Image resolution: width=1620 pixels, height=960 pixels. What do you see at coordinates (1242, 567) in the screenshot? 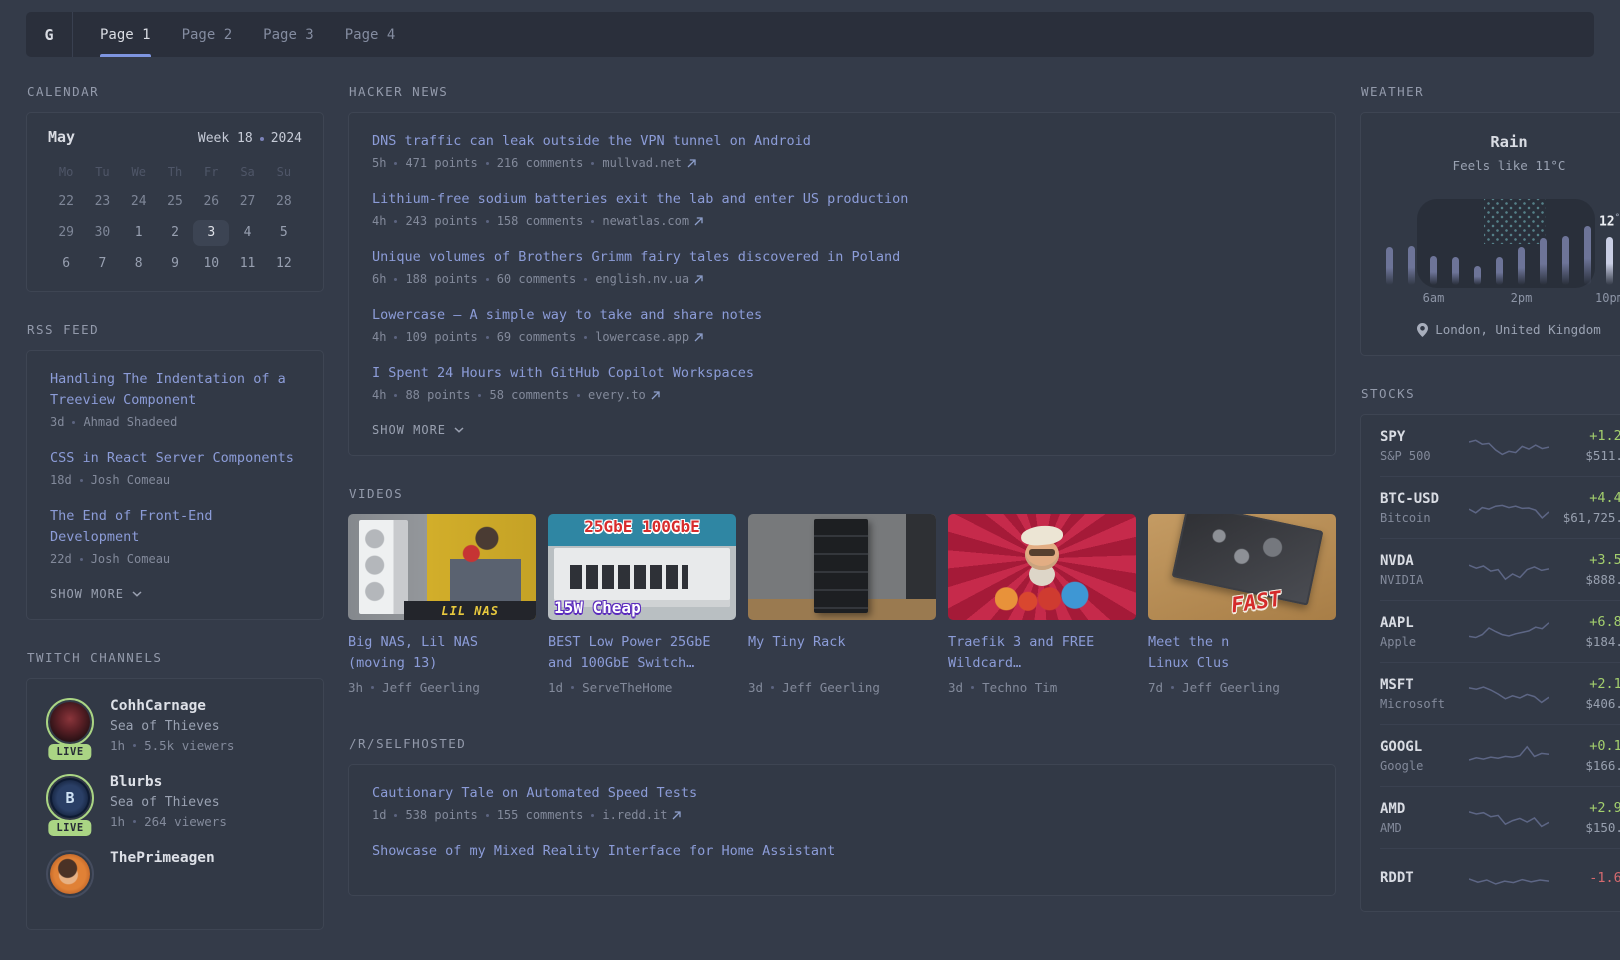
I see `video-thumbnail: FAST` at bounding box center [1242, 567].